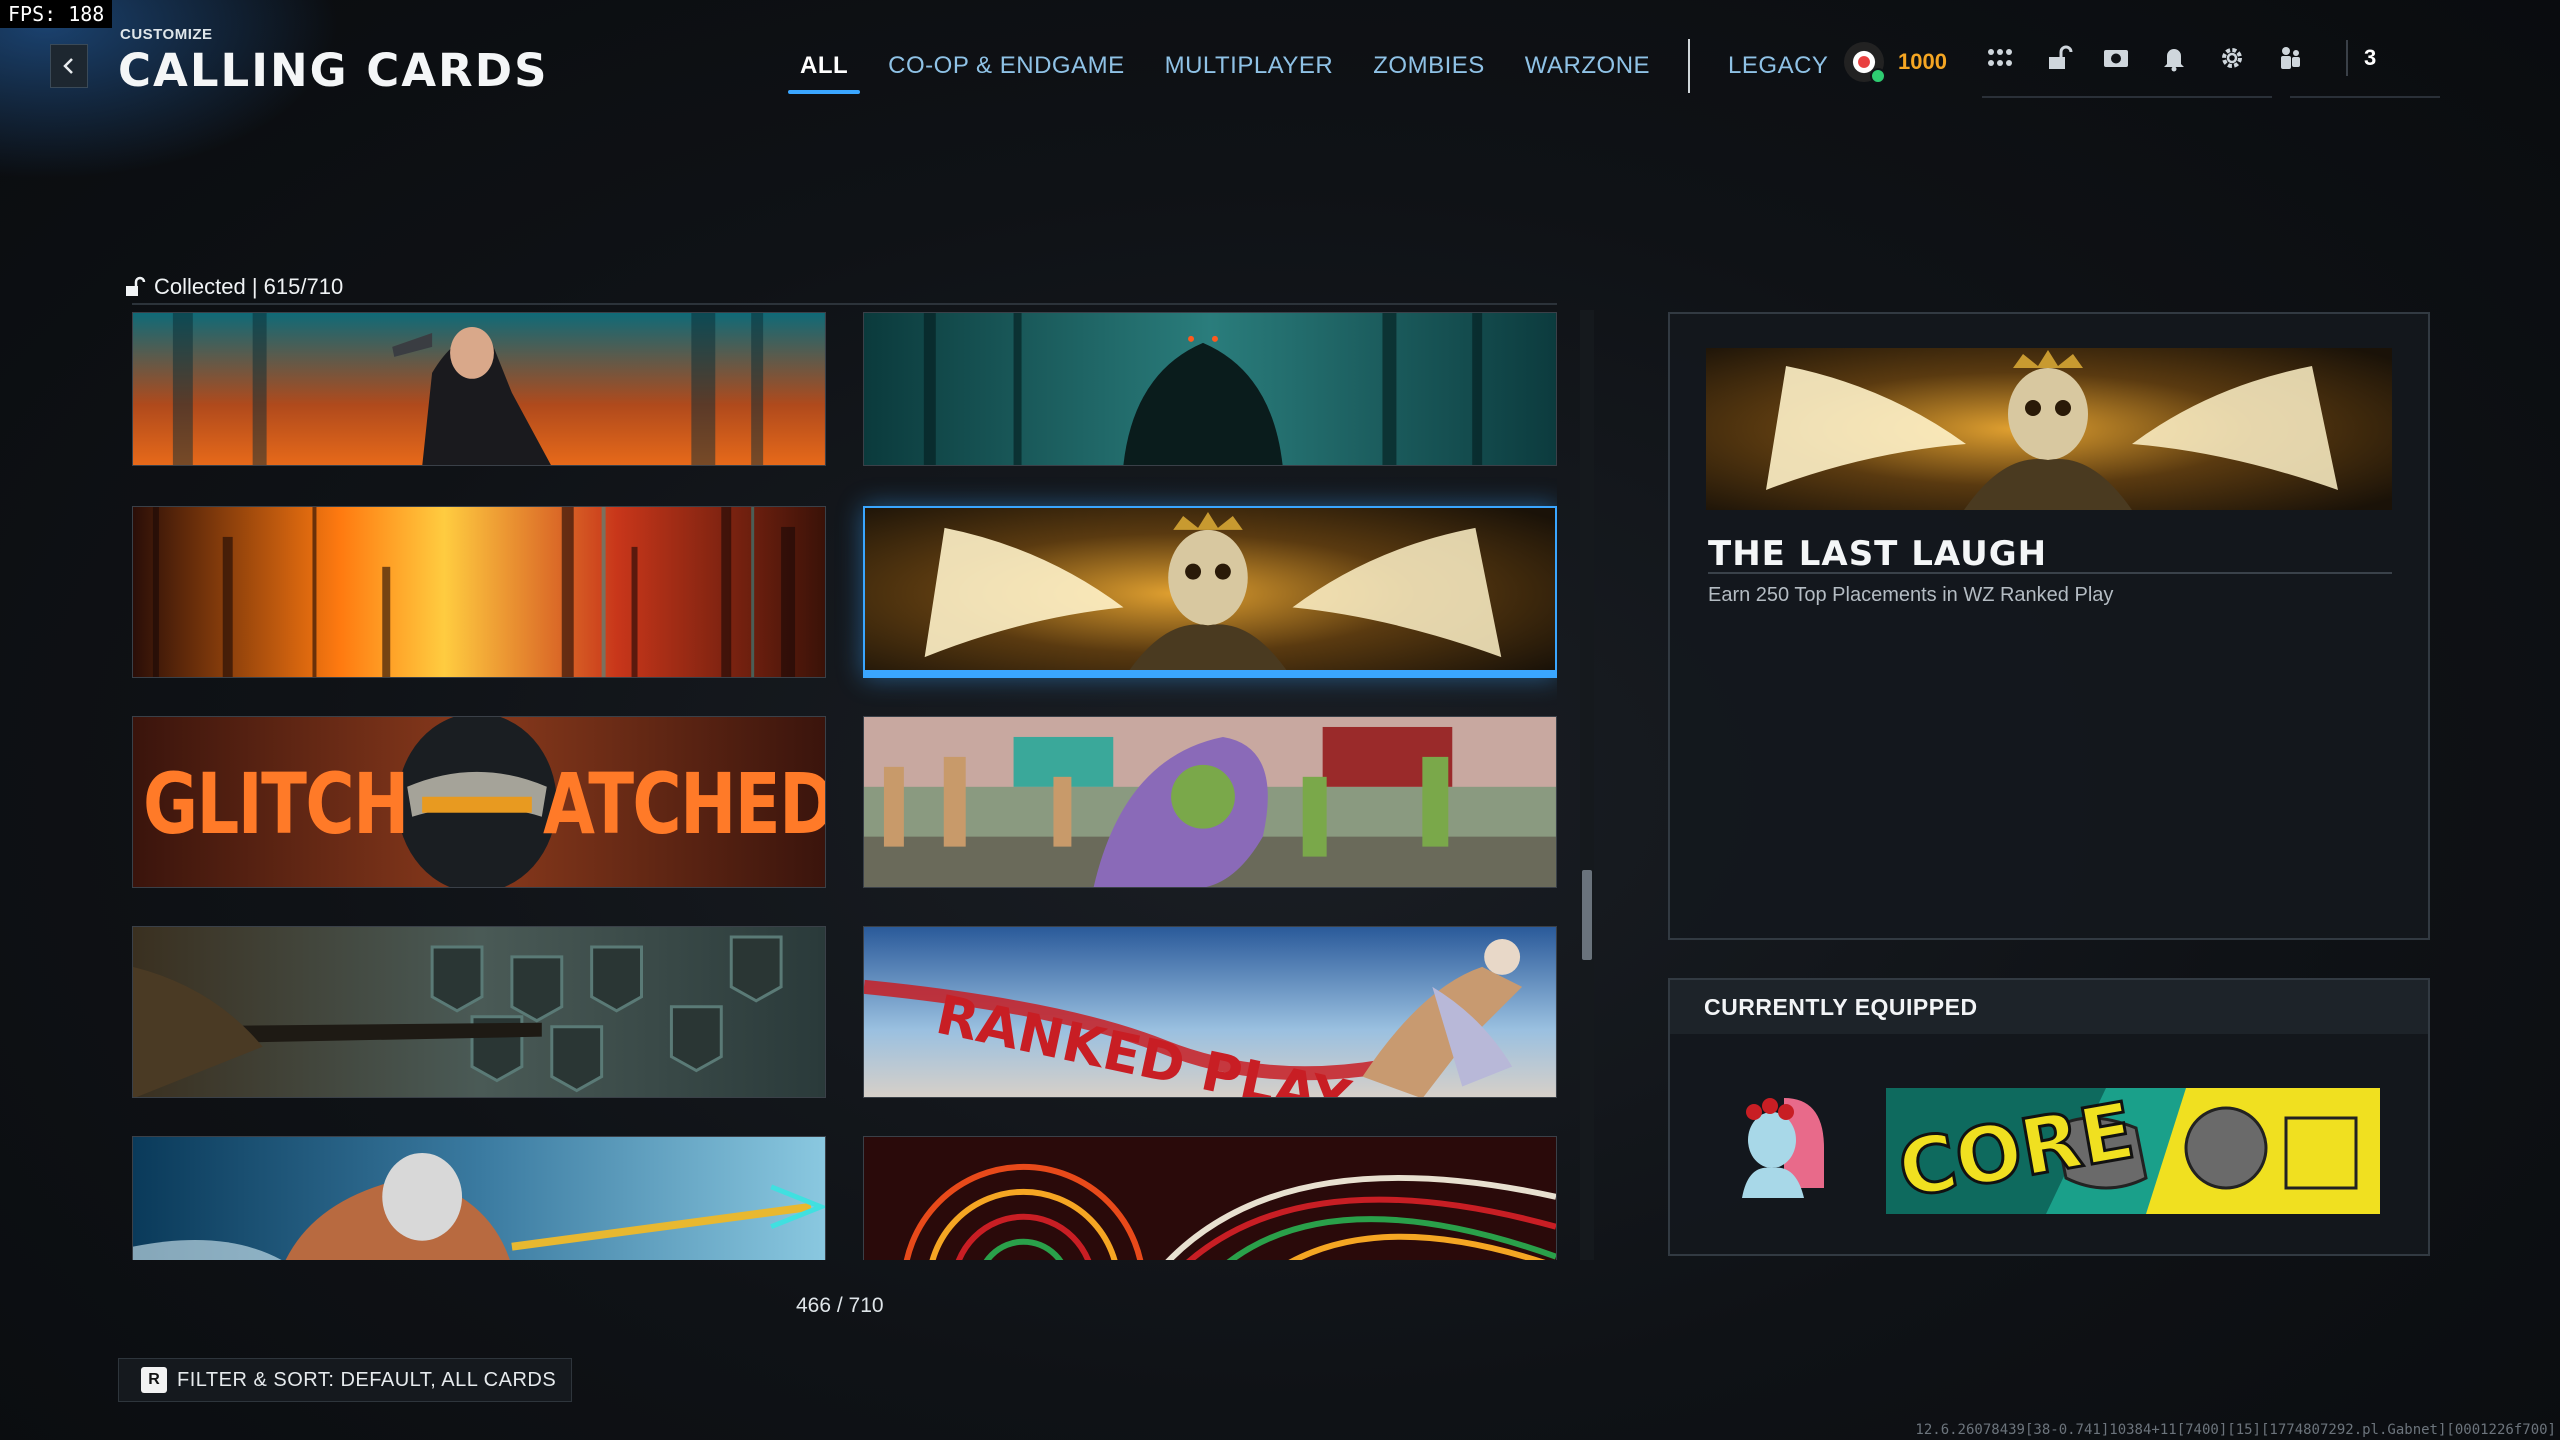 The image size is (2560, 1440). I want to click on calling-card-poseidon, so click(479, 1198).